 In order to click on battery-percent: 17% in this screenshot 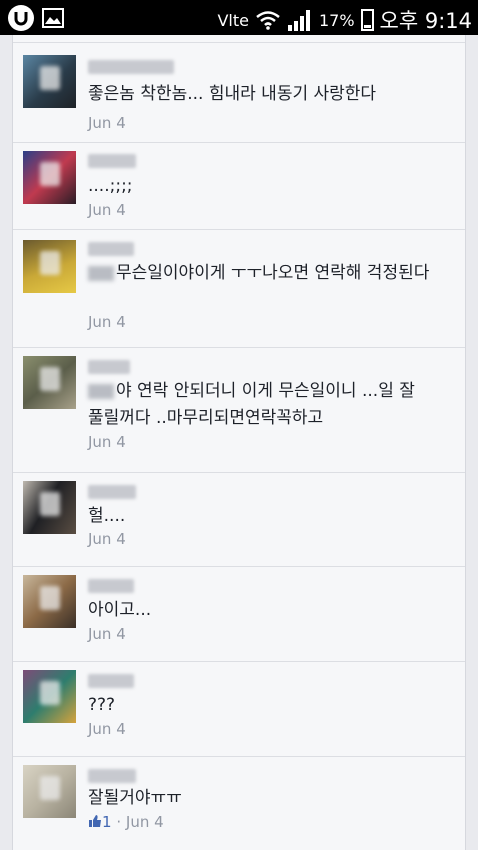, I will do `click(336, 20)`.